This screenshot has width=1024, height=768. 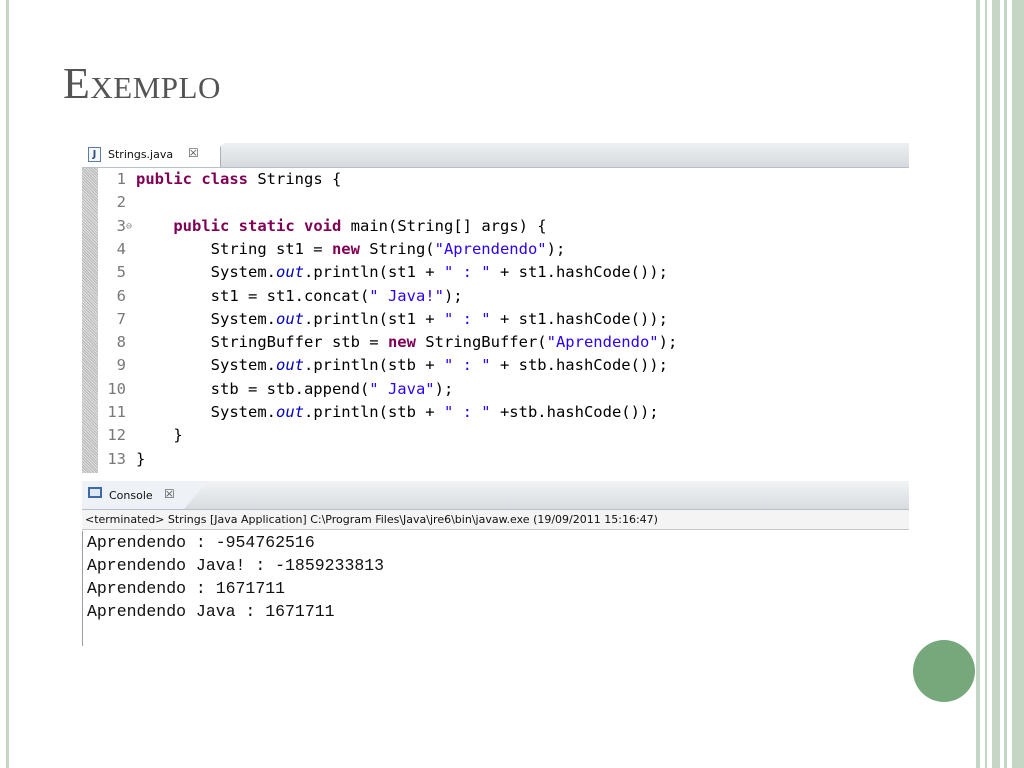 I want to click on string-token: " Java", so click(x=402, y=388).